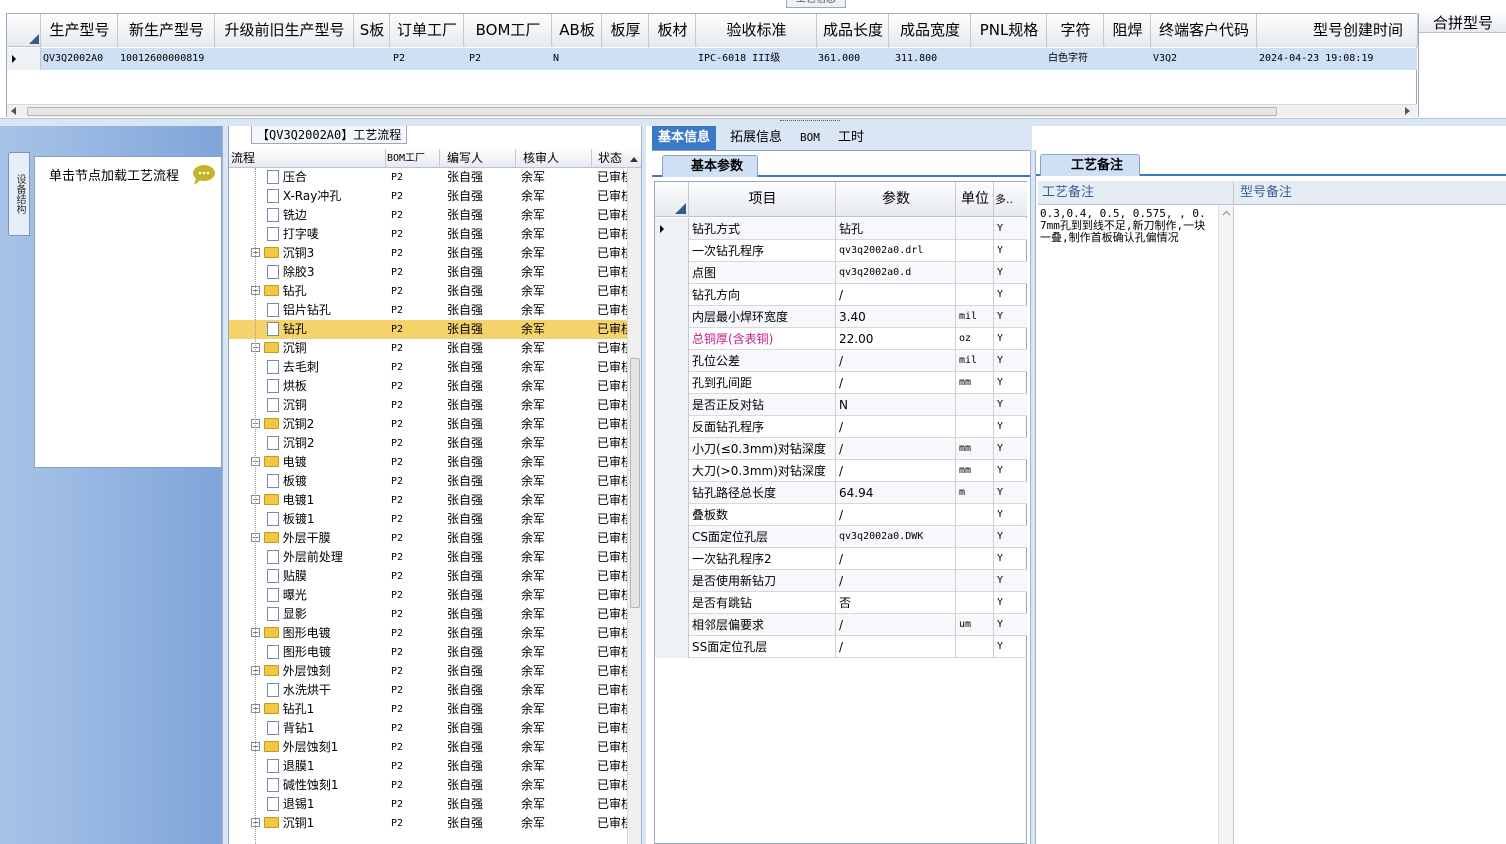 The image size is (1506, 844). What do you see at coordinates (428, 310) in the screenshot?
I see `tree-leaf-node: 铝片钻孔 P2 张自强 余军 已审核` at bounding box center [428, 310].